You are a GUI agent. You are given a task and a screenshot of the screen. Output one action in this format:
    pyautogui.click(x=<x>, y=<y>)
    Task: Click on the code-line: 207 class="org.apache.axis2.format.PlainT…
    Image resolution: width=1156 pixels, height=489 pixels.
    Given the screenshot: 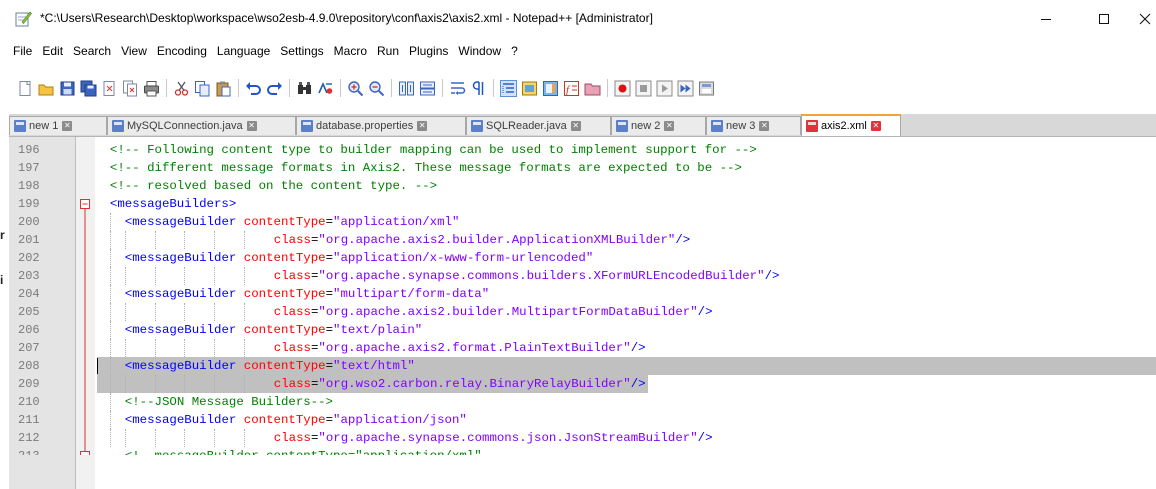 What is the action you would take?
    pyautogui.click(x=582, y=348)
    